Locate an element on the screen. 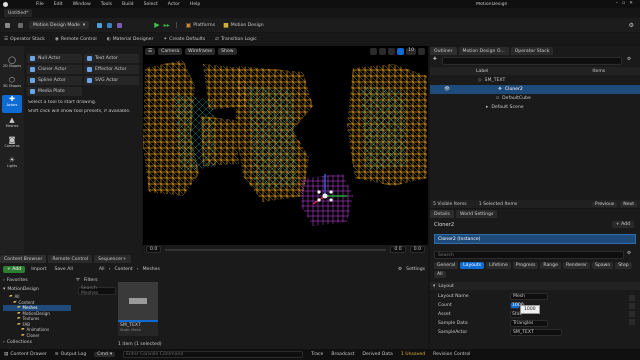  content-settings-button: Settings is located at coordinates (415, 269).